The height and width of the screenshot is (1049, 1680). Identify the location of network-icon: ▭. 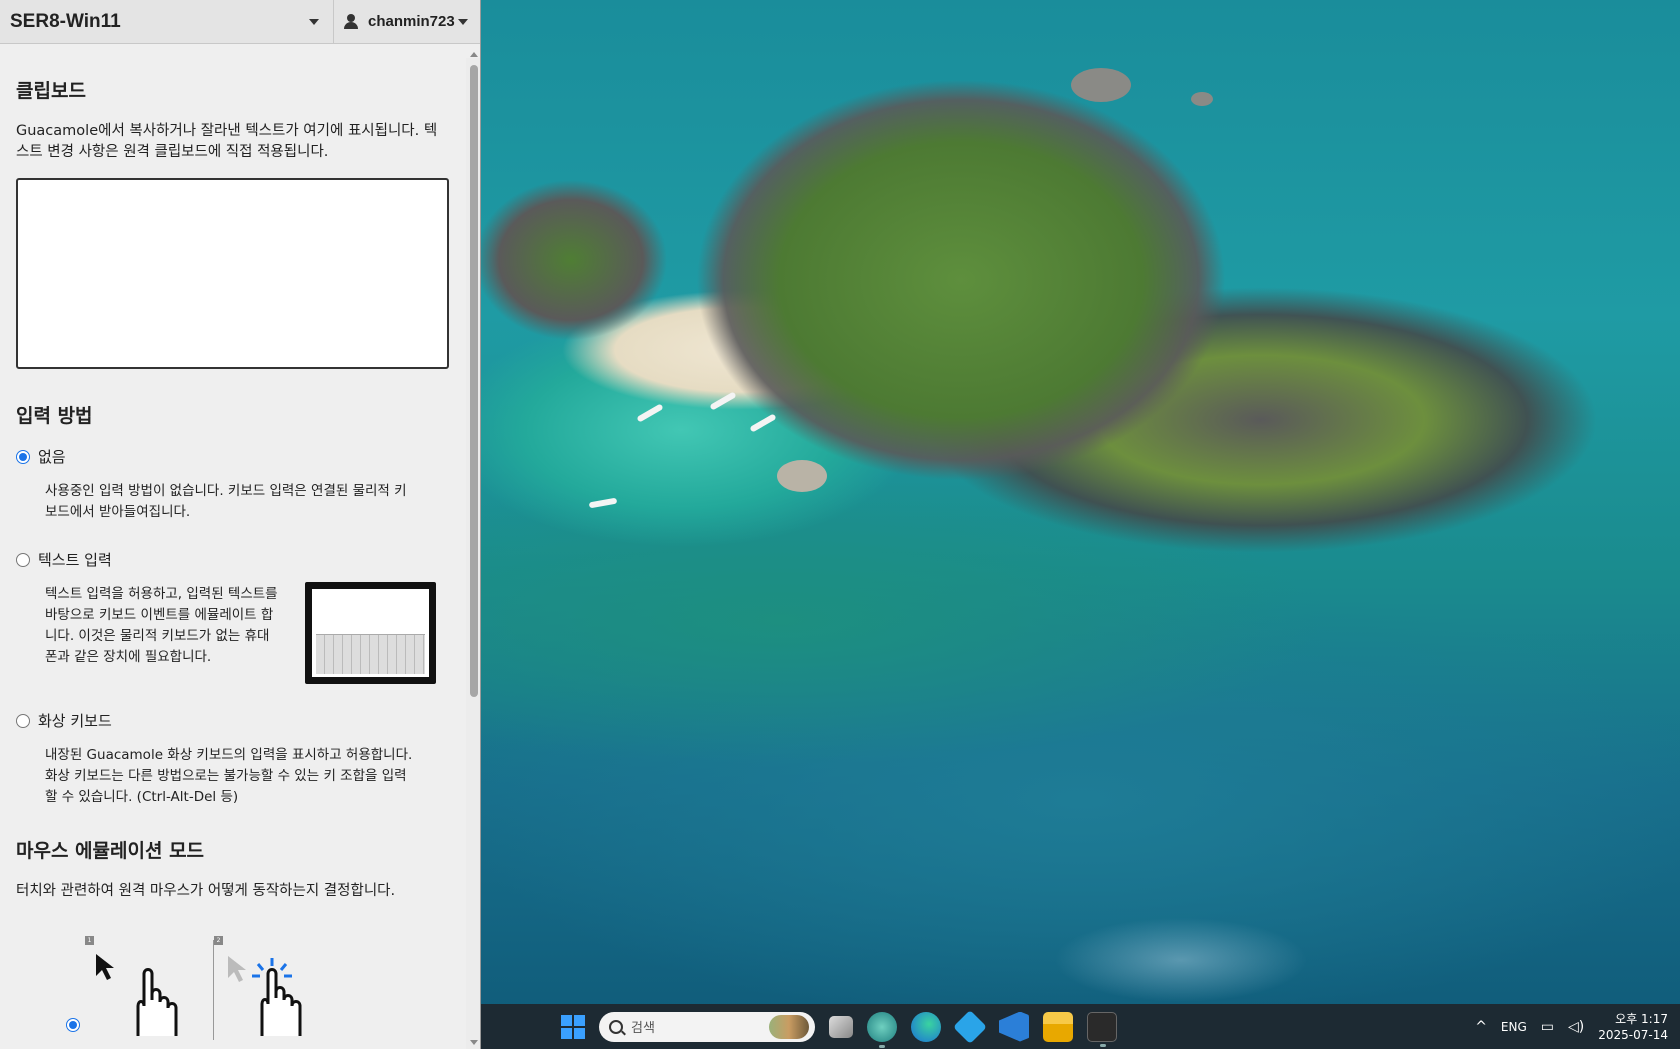
(1547, 1027).